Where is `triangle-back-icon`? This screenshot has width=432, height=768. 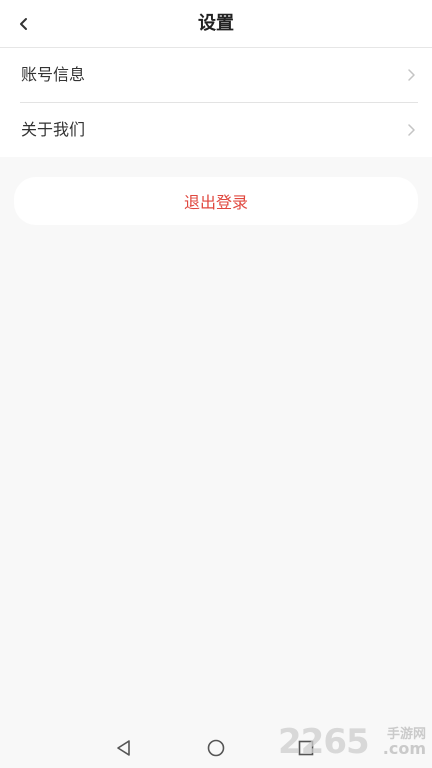
triangle-back-icon is located at coordinates (123, 748).